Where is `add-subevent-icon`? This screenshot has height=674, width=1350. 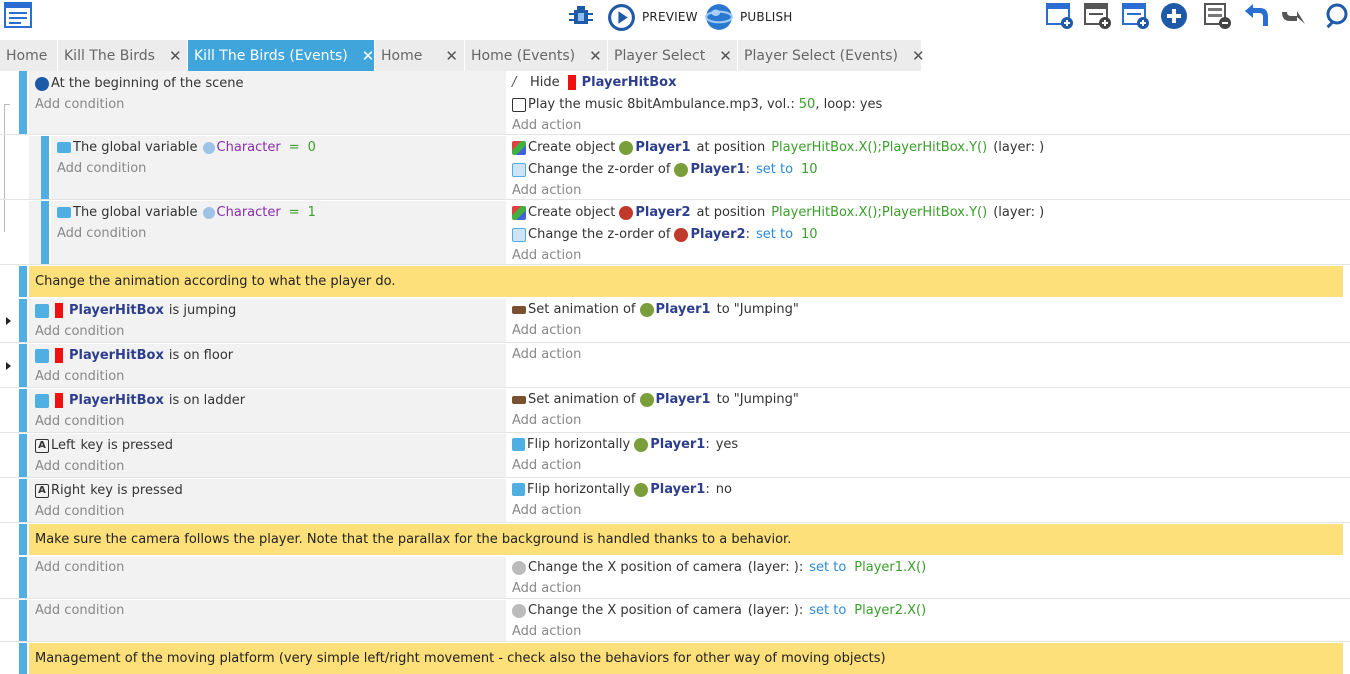
add-subevent-icon is located at coordinates (1098, 16).